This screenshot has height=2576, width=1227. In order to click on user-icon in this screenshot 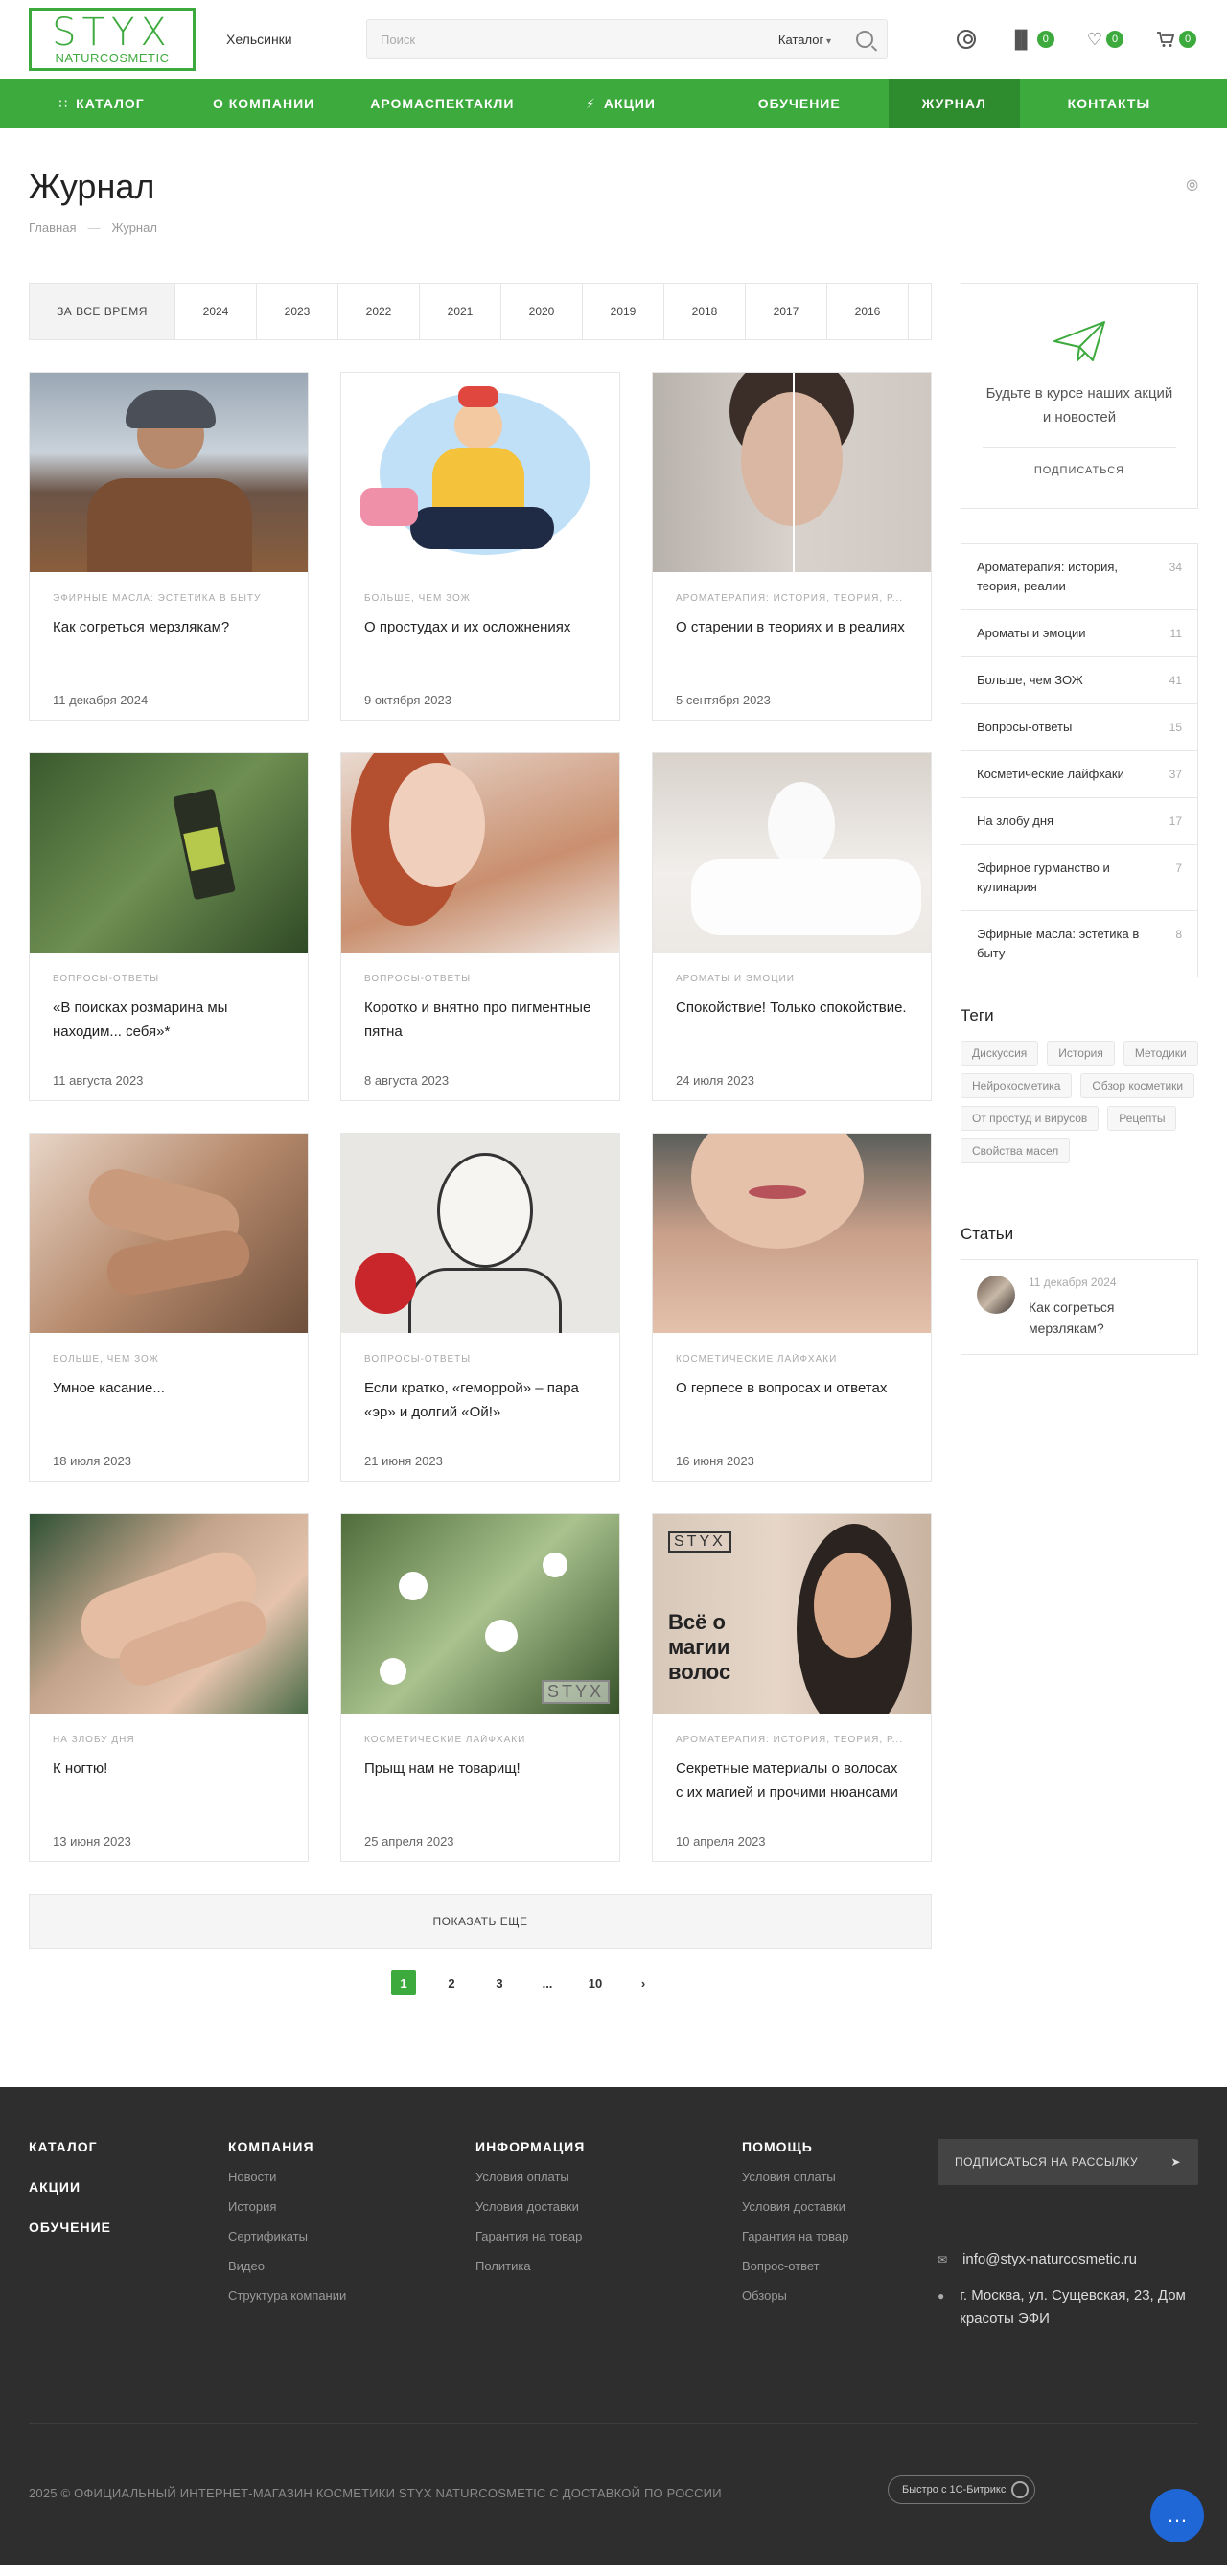, I will do `click(967, 39)`.